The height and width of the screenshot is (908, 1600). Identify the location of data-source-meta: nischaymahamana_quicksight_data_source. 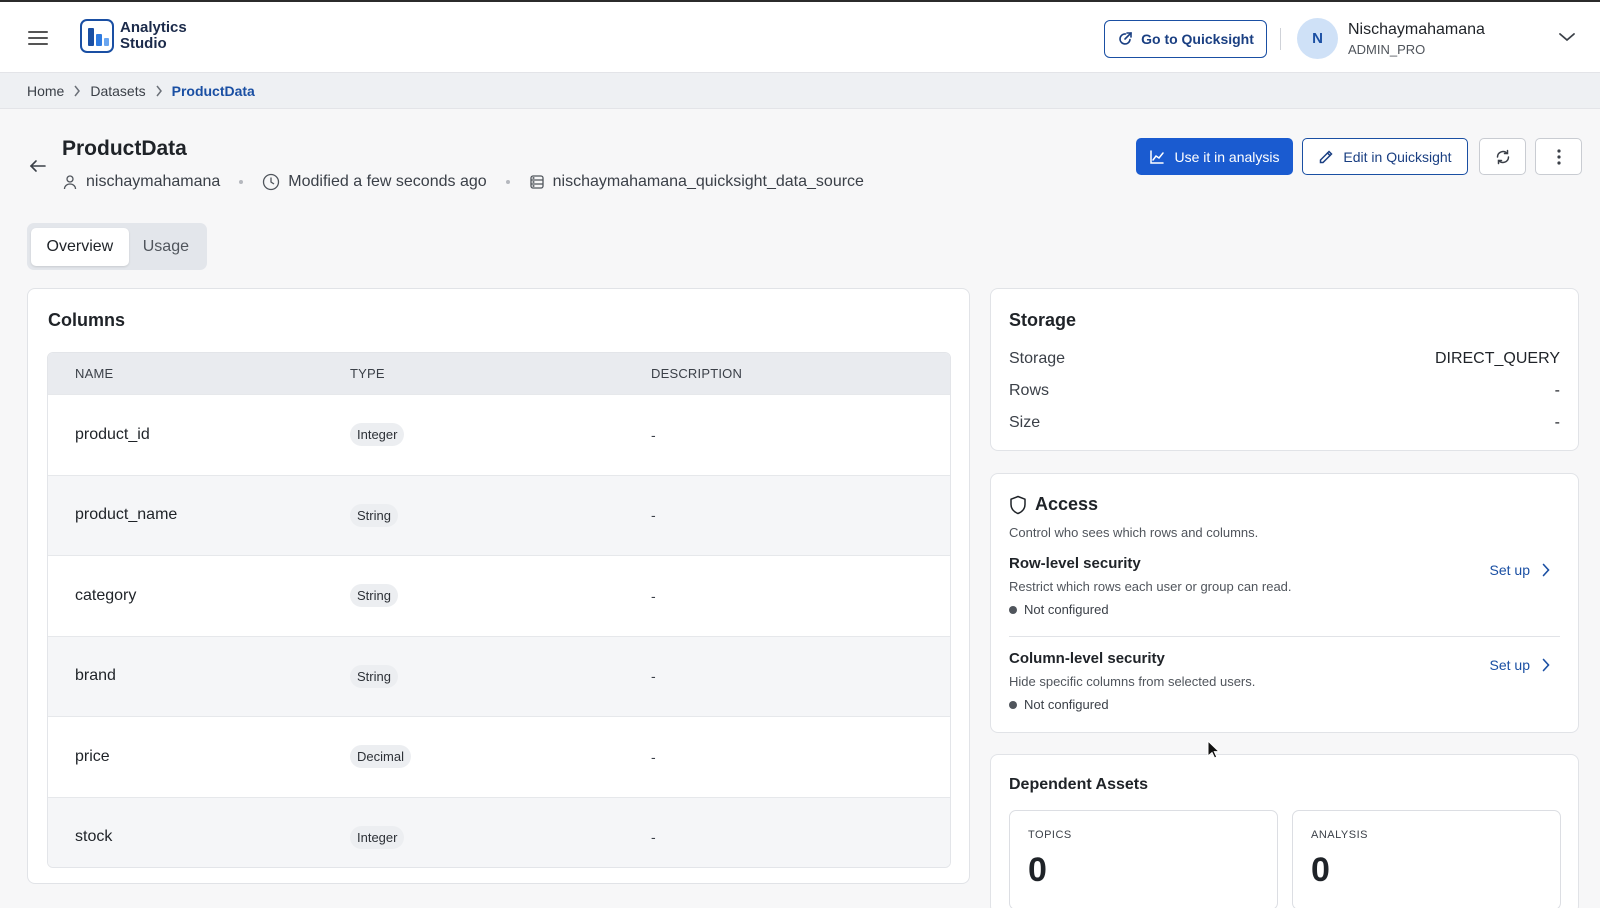
(696, 182).